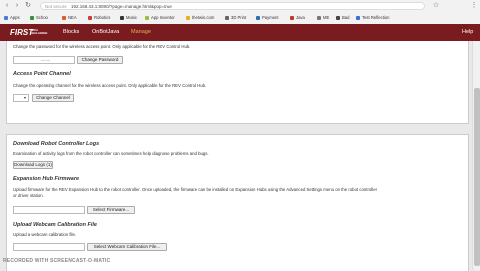 The height and width of the screenshot is (271, 480). I want to click on bookmark-item: Payment, so click(267, 17).